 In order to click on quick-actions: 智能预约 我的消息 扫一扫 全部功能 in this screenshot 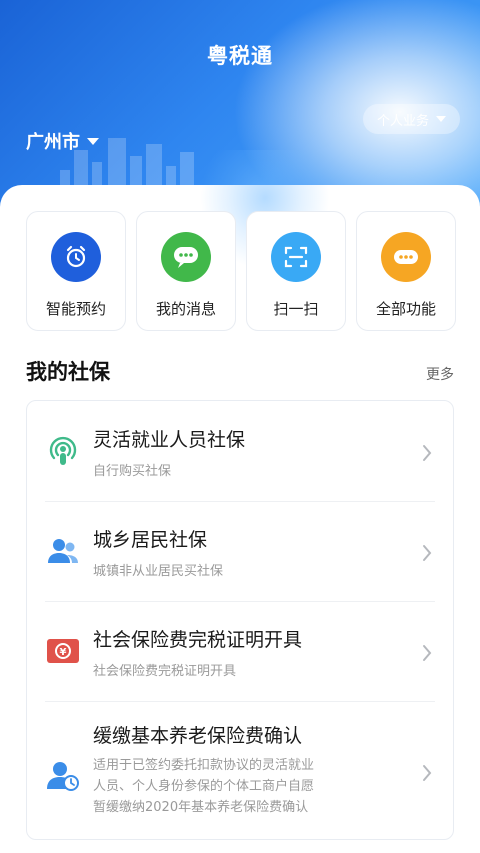, I will do `click(241, 271)`.